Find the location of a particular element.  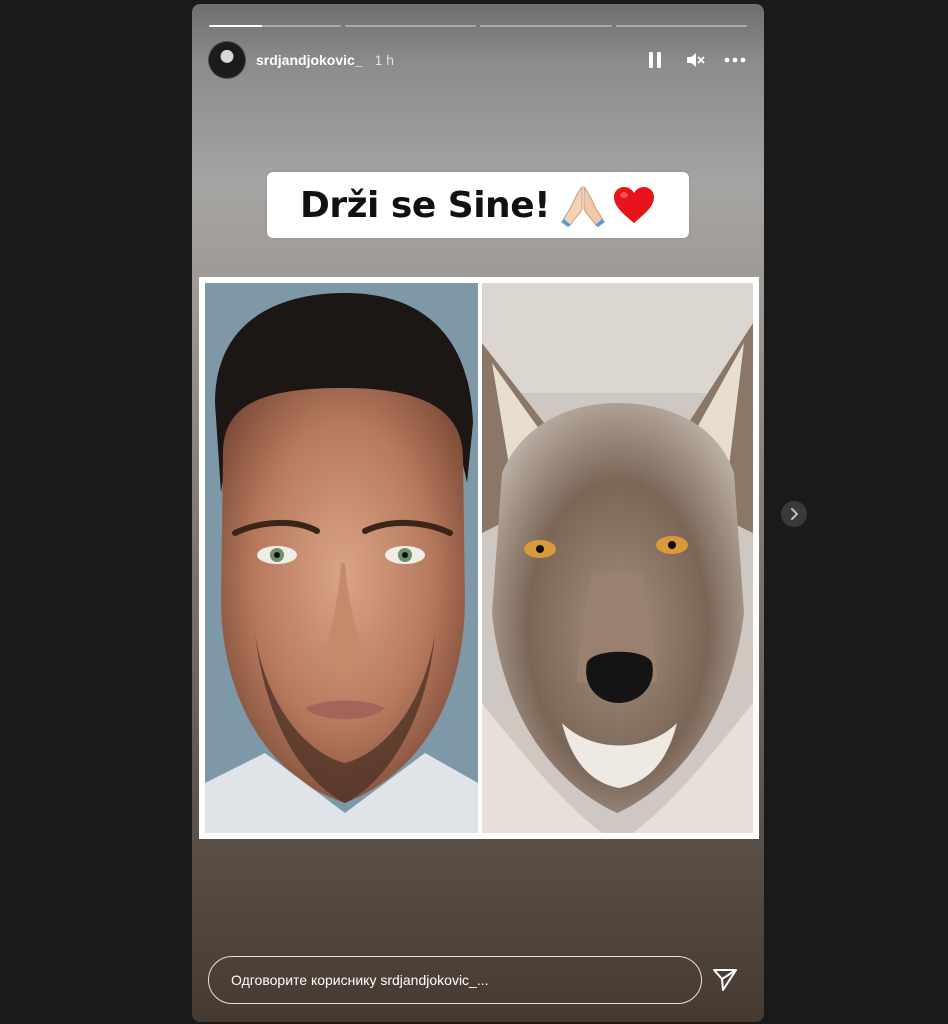

story-progress-bar is located at coordinates (478, 26).